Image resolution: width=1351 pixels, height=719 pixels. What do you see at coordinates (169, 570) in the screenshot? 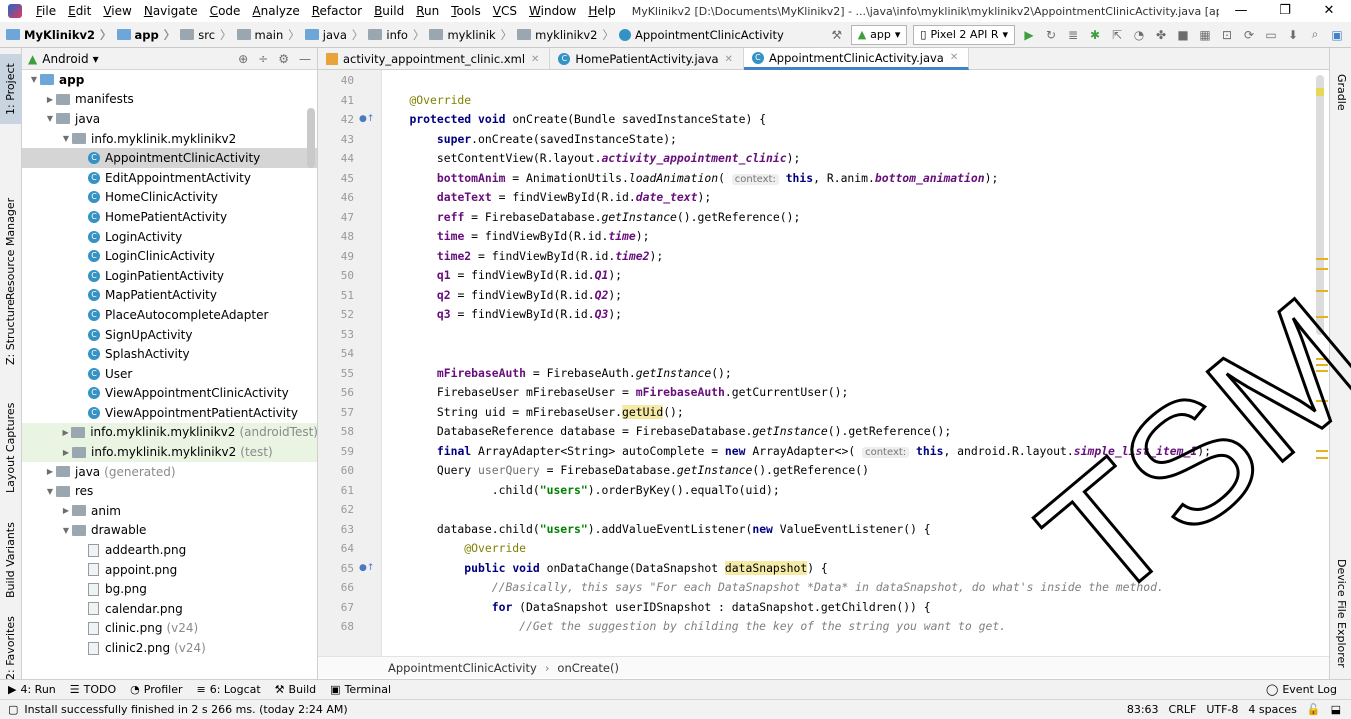
I see `tree-item: appoint.png` at bounding box center [169, 570].